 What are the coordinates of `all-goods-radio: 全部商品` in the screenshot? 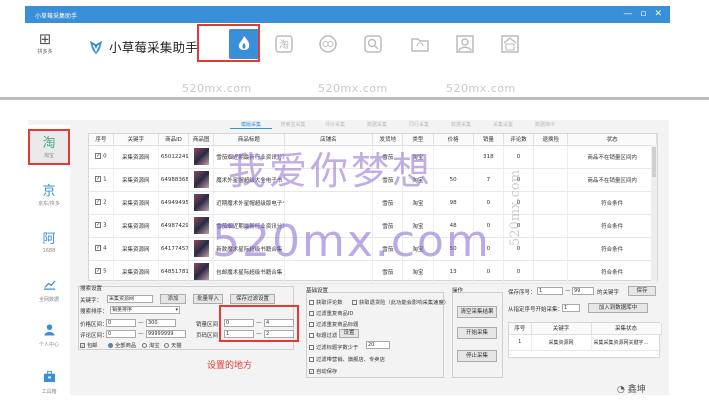 It's located at (122, 345).